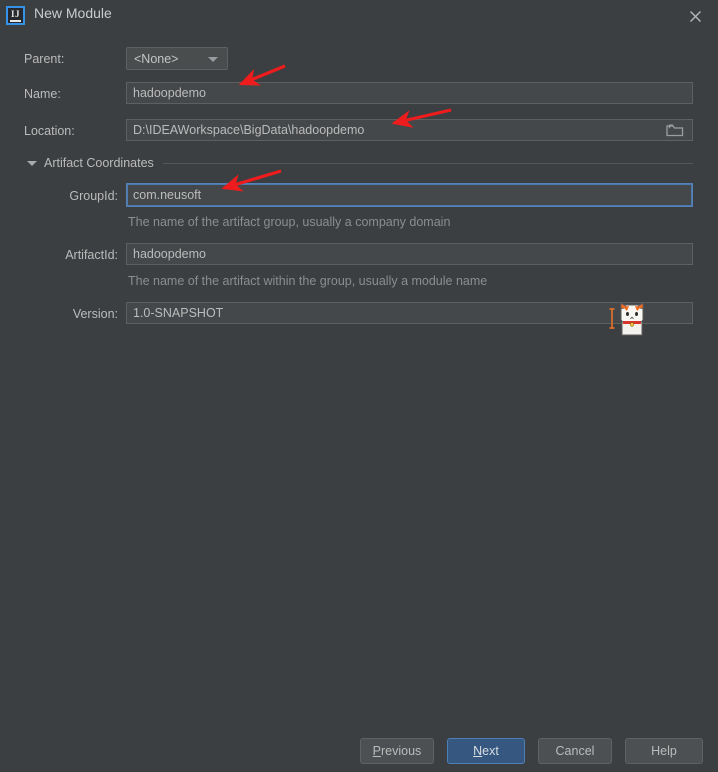 The height and width of the screenshot is (772, 718). I want to click on help-button: Help, so click(664, 751).